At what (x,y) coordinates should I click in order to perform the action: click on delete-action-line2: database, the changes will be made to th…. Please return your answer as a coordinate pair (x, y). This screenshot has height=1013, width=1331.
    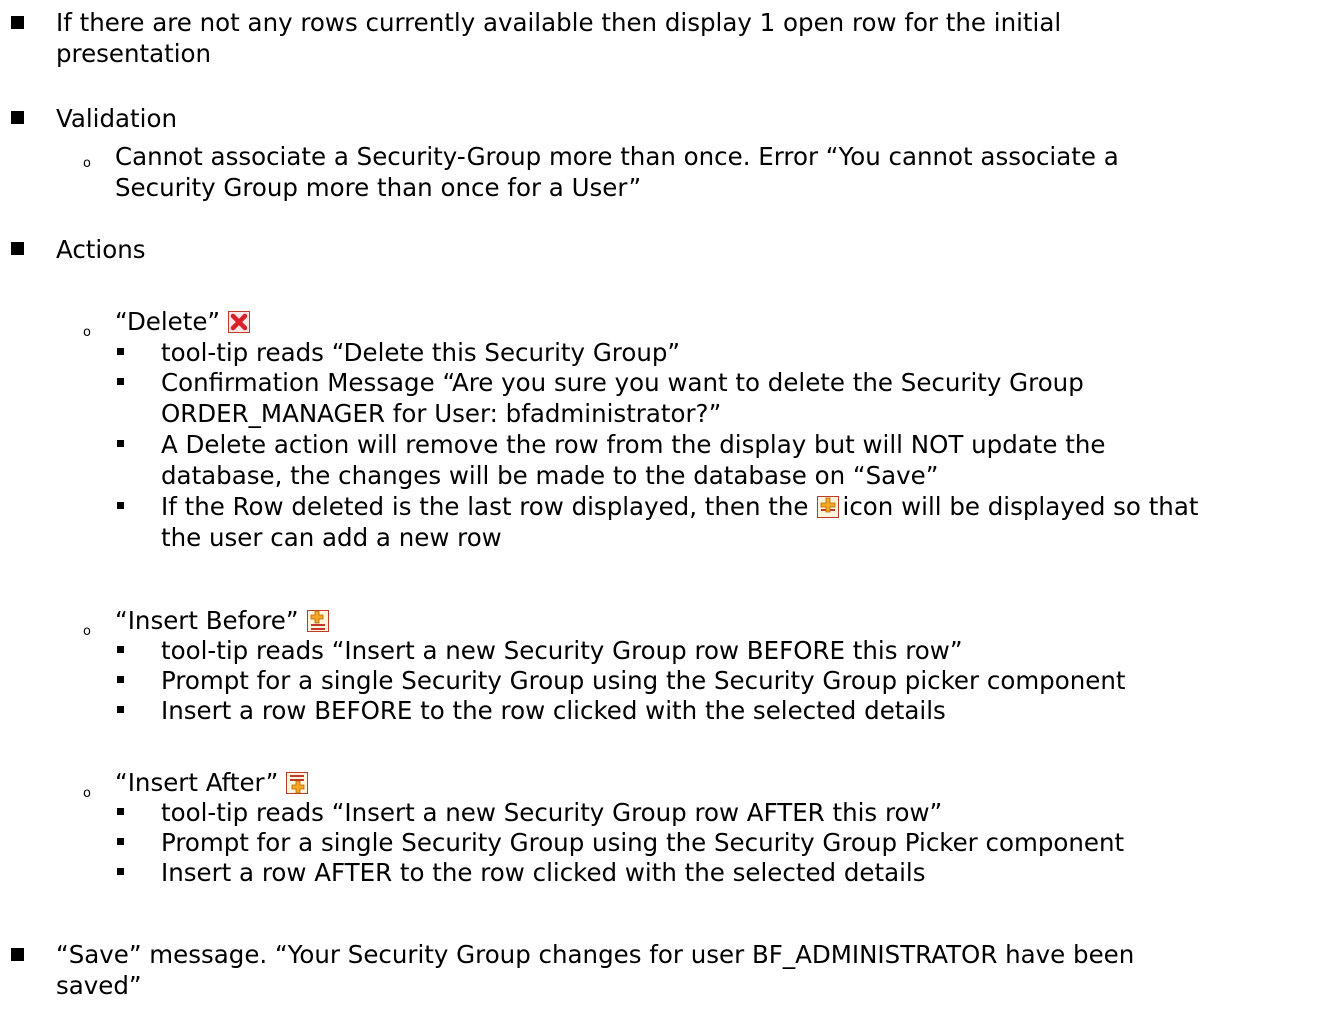
    Looking at the image, I should click on (550, 475).